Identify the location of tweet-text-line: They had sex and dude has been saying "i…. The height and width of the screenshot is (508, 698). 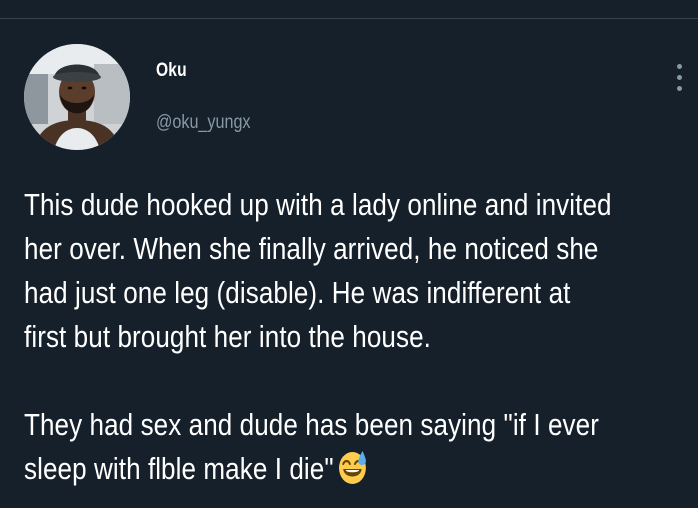
(311, 424).